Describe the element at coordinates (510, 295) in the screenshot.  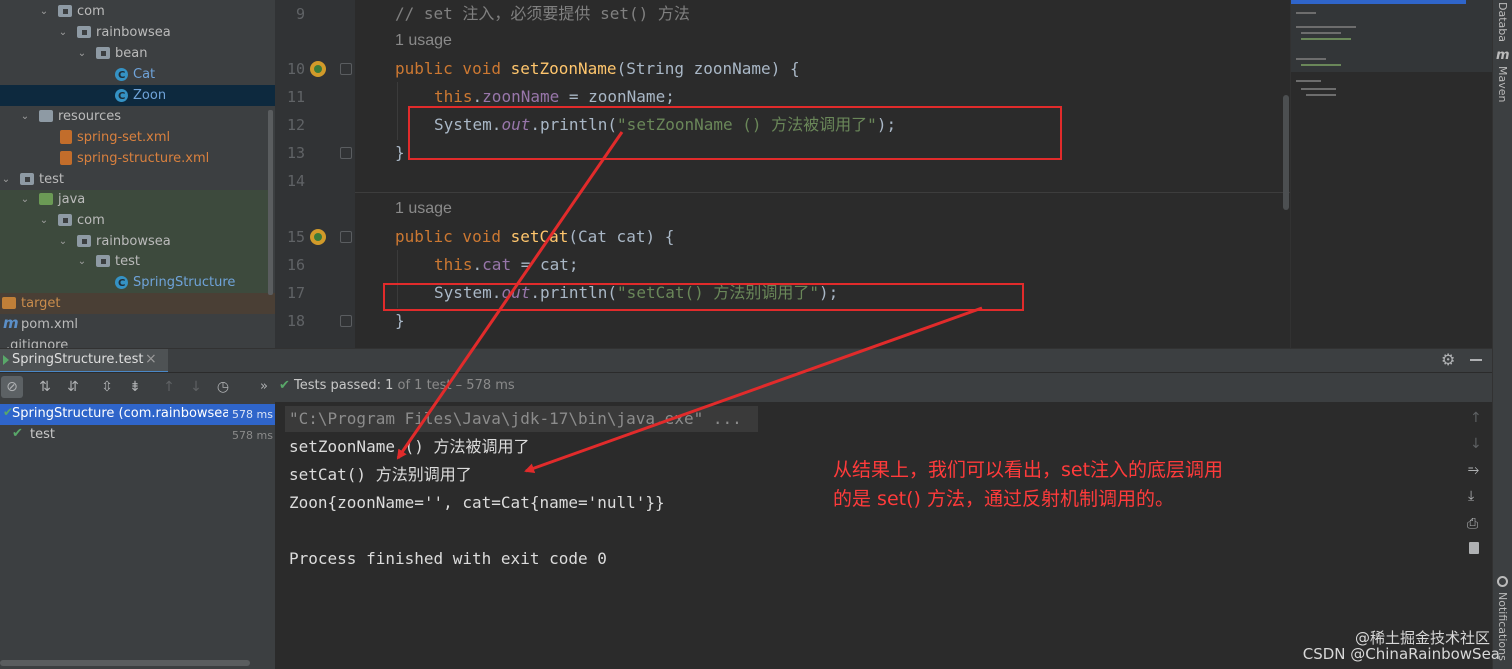
I see `arrow-to-setzoonname-output` at that location.